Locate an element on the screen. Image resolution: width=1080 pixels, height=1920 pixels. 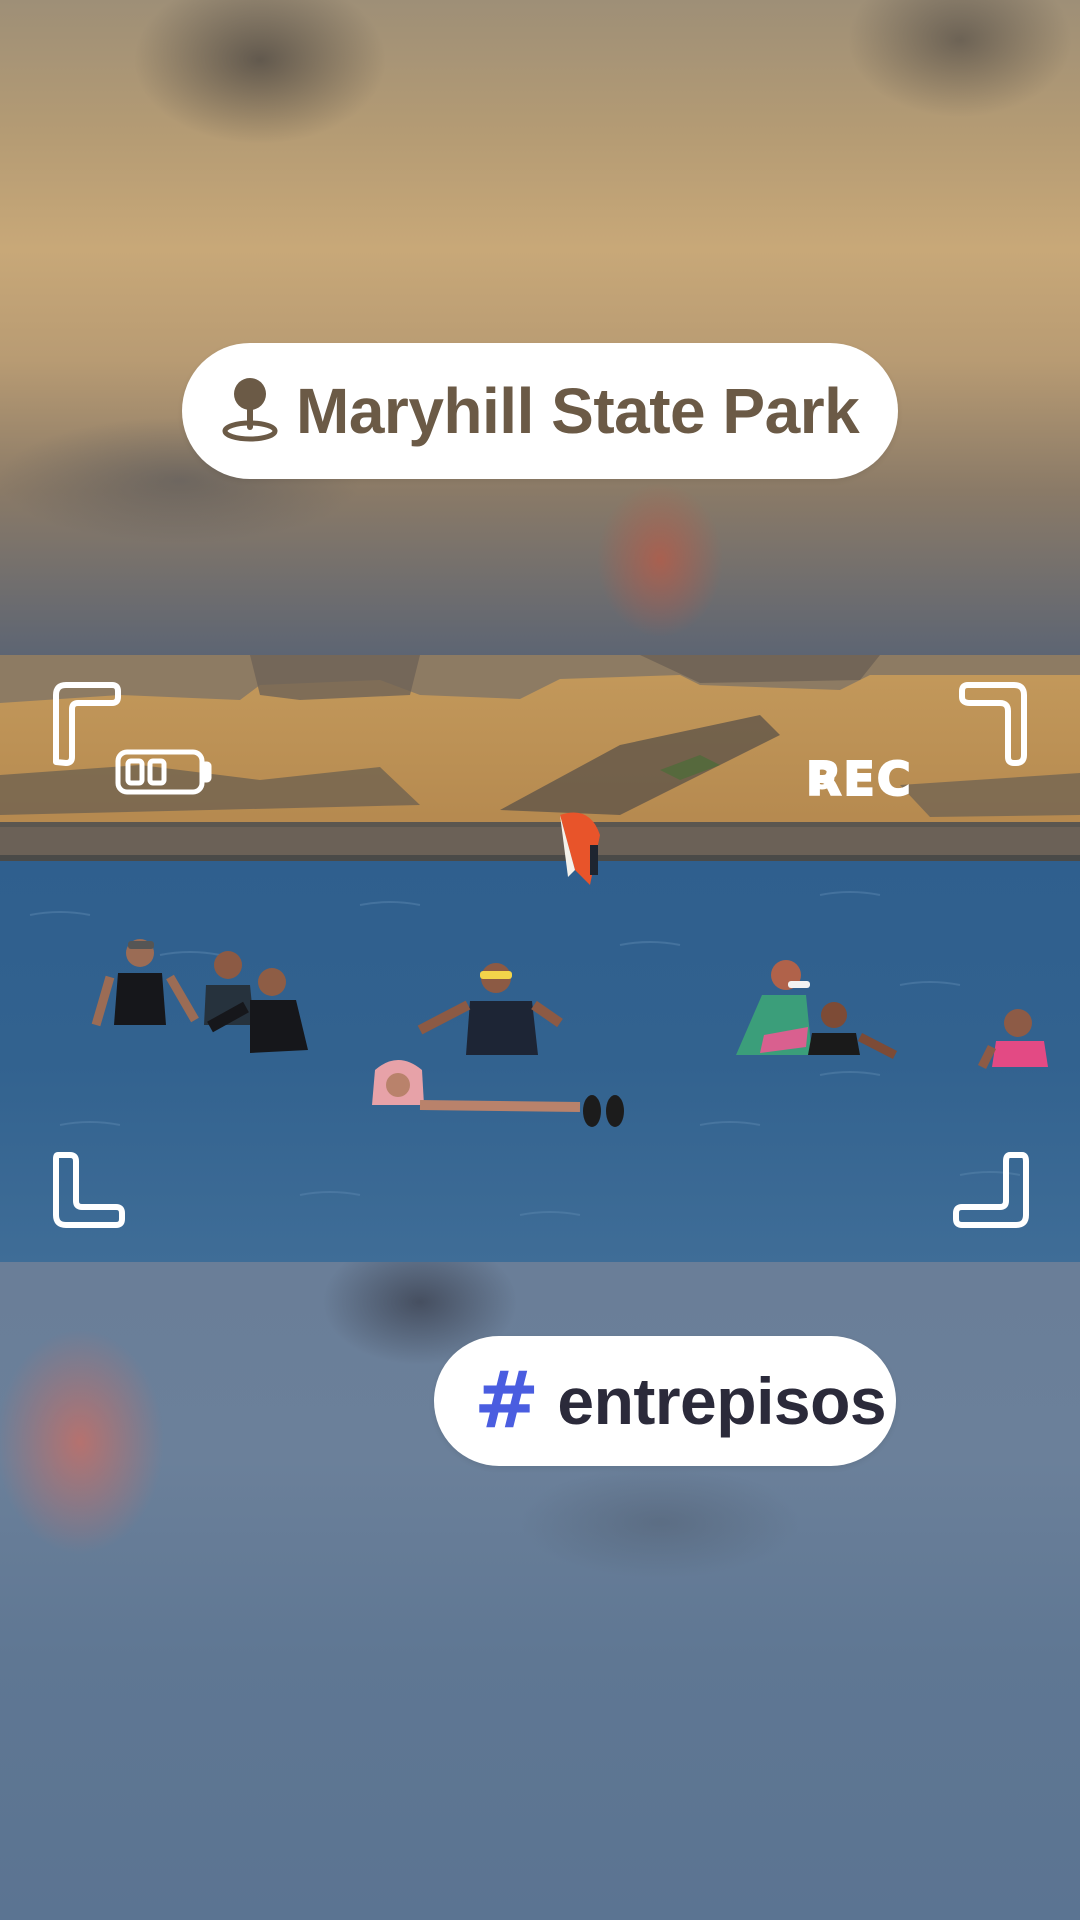
location-sticker: Maryhill State Park is located at coordinates (540, 411).